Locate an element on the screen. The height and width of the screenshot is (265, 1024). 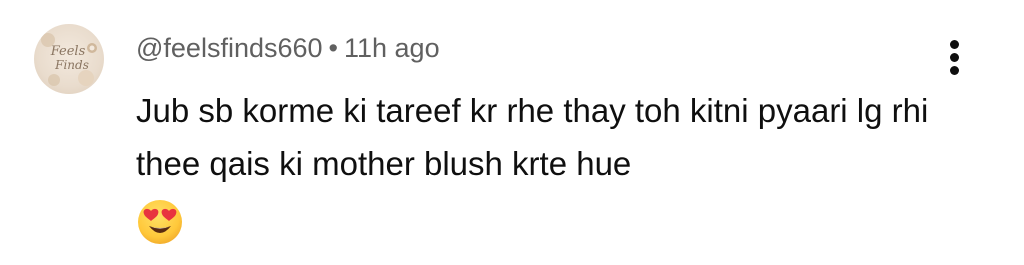
avatar-logo: Feels Finds is located at coordinates (69, 59).